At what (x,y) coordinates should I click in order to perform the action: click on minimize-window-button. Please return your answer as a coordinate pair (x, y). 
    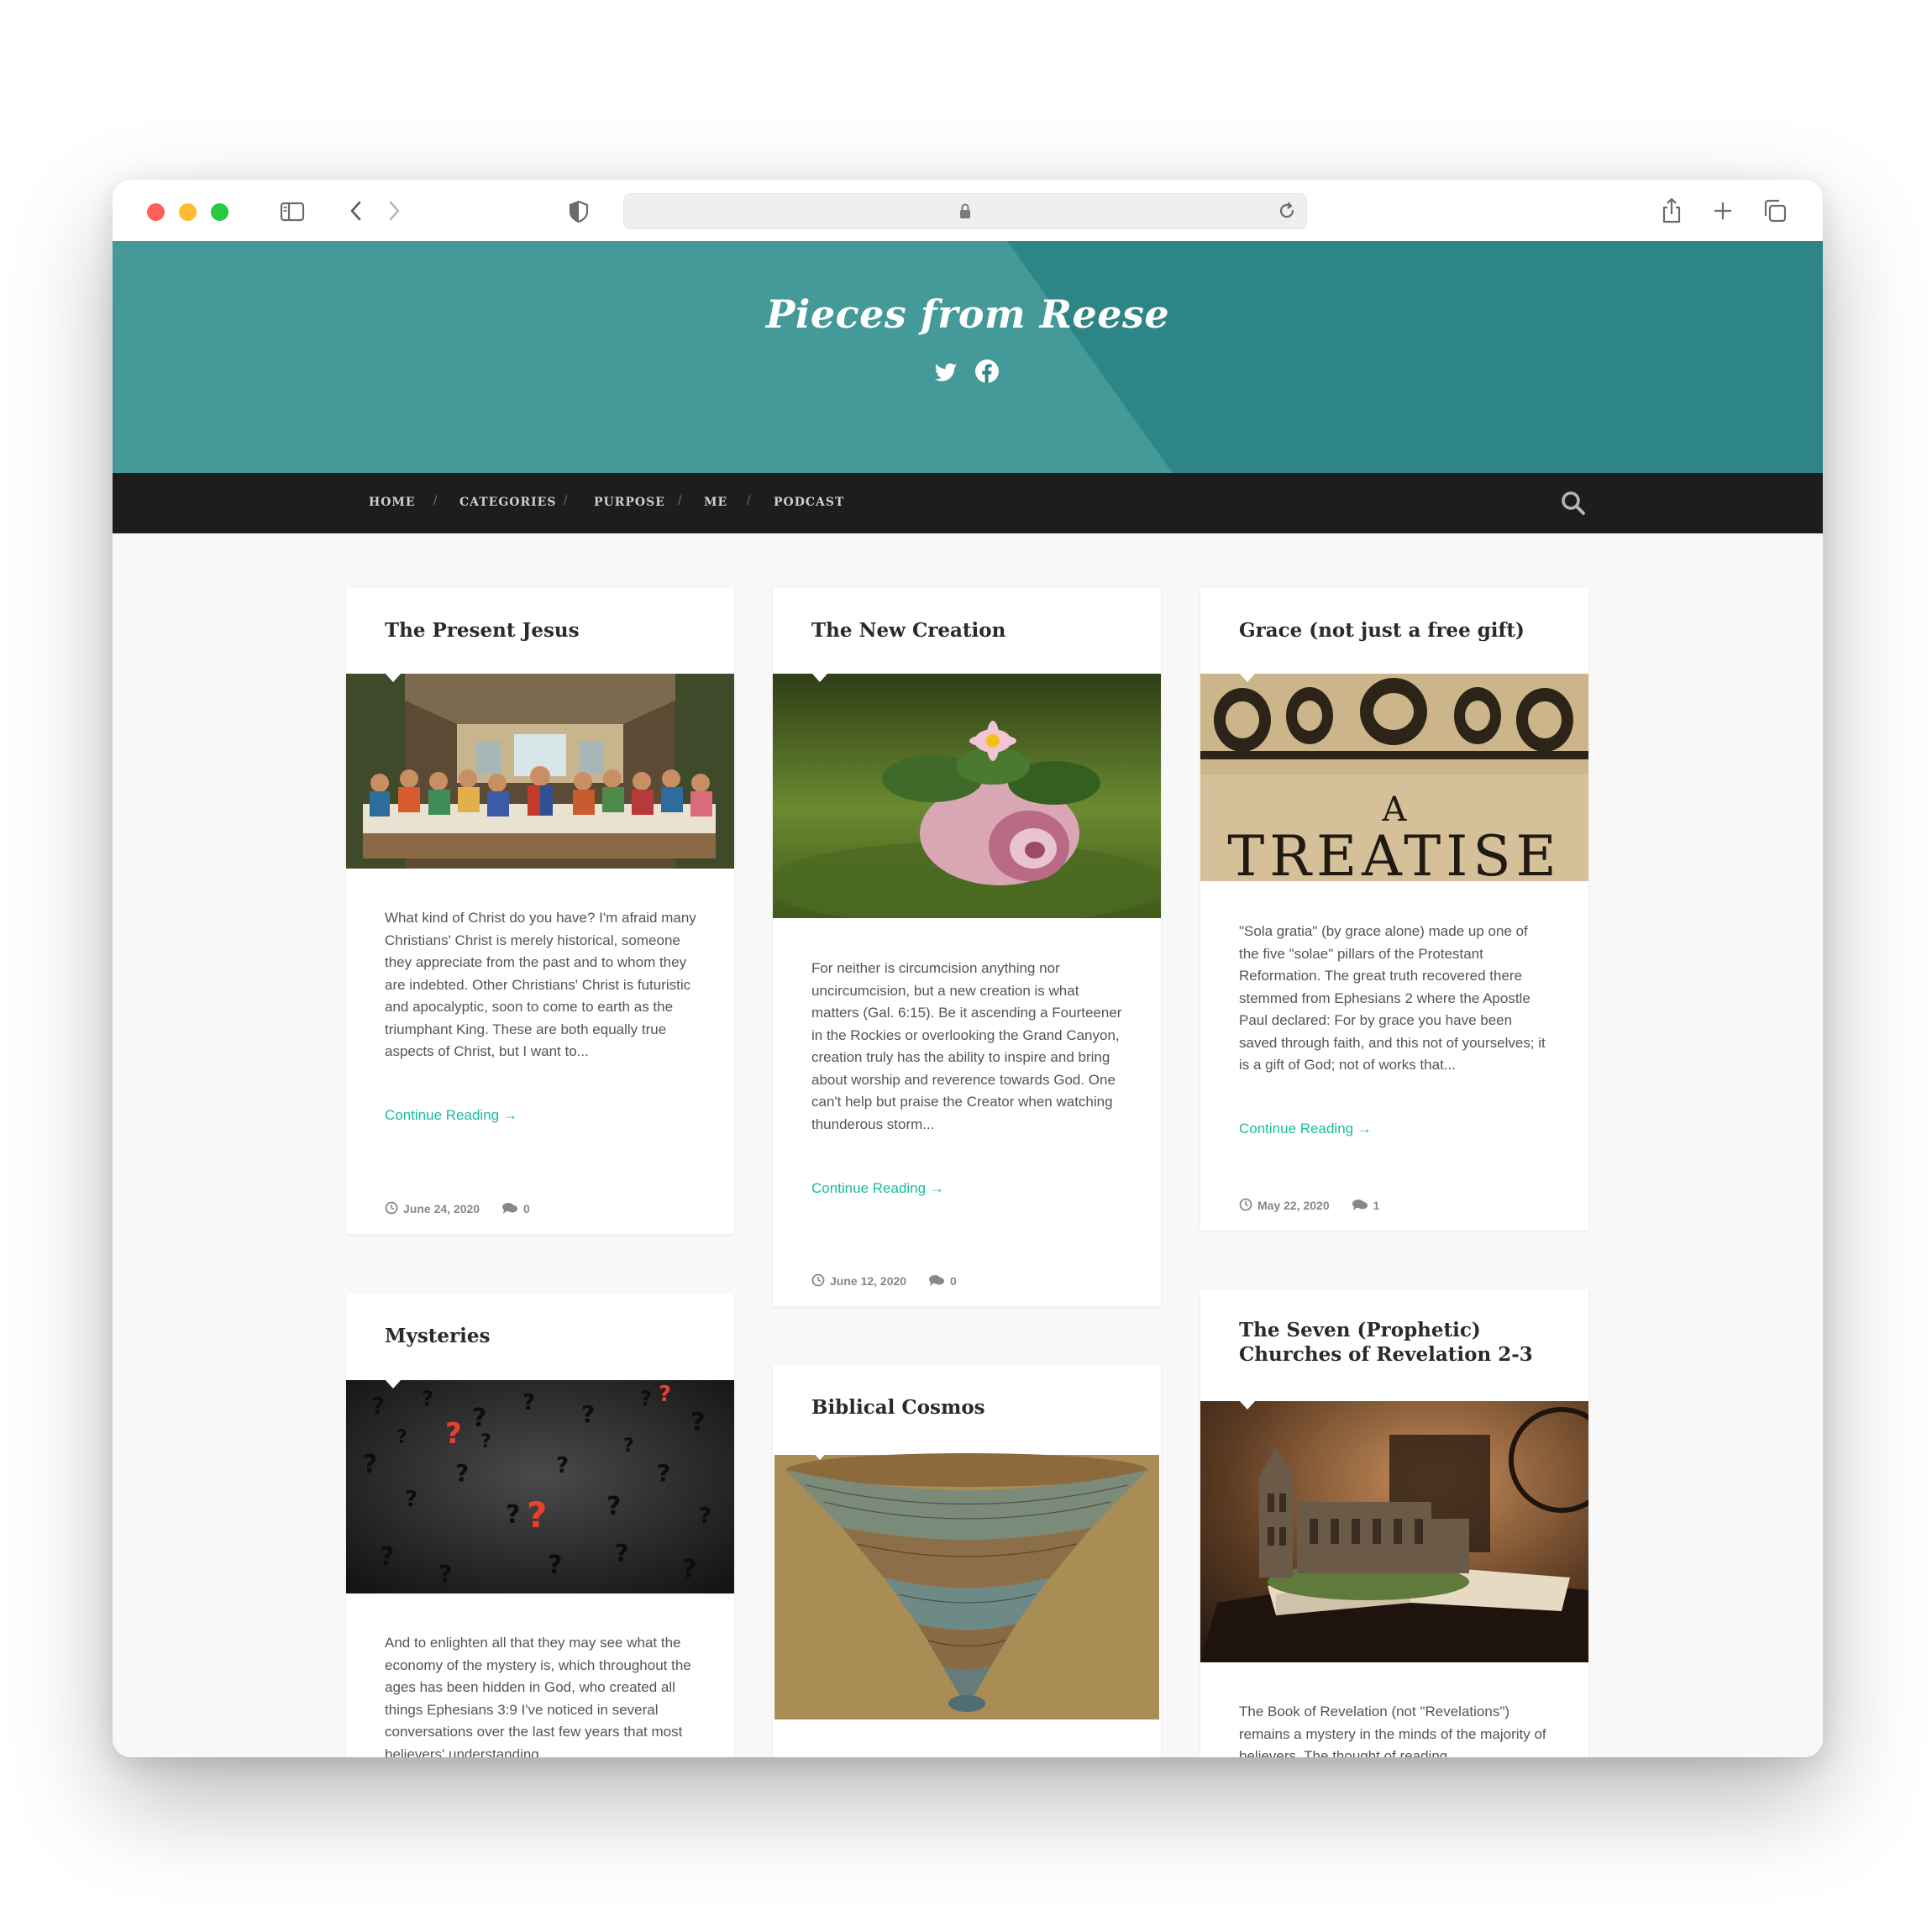
    Looking at the image, I should click on (188, 212).